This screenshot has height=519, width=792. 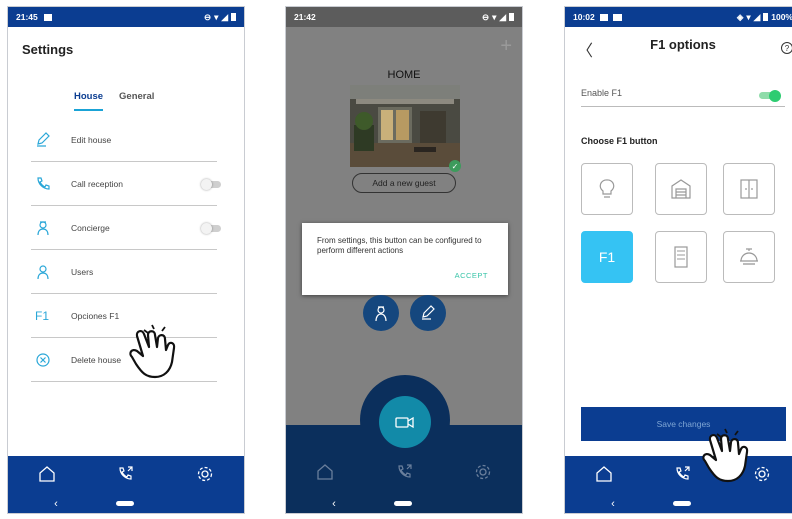 What do you see at coordinates (136, 101) in the screenshot?
I see `tab-general: General` at bounding box center [136, 101].